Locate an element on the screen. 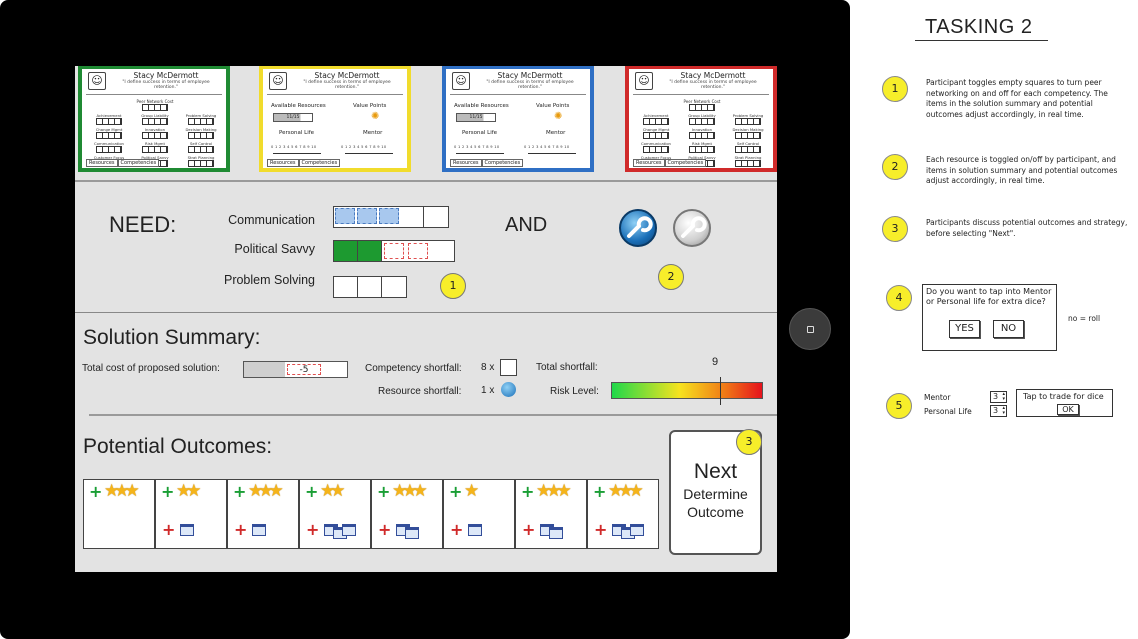 Image resolution: width=1138 pixels, height=639 pixels. stars-icon: ★★★ is located at coordinates (626, 491).